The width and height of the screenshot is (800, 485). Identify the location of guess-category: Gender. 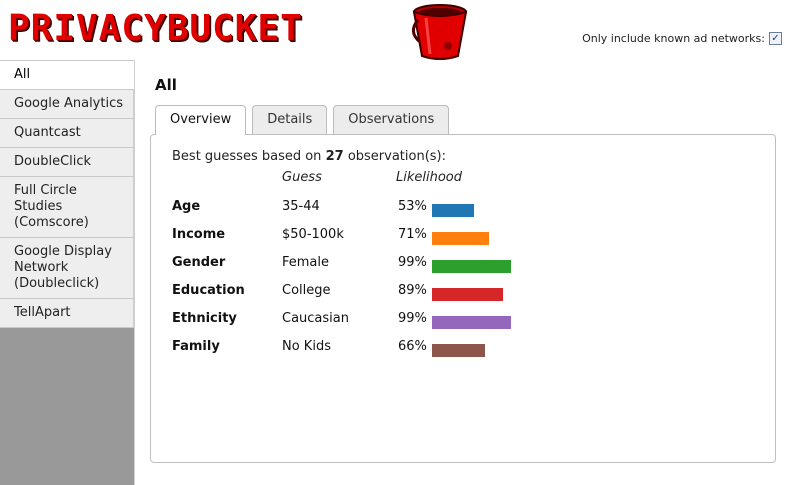
(199, 262).